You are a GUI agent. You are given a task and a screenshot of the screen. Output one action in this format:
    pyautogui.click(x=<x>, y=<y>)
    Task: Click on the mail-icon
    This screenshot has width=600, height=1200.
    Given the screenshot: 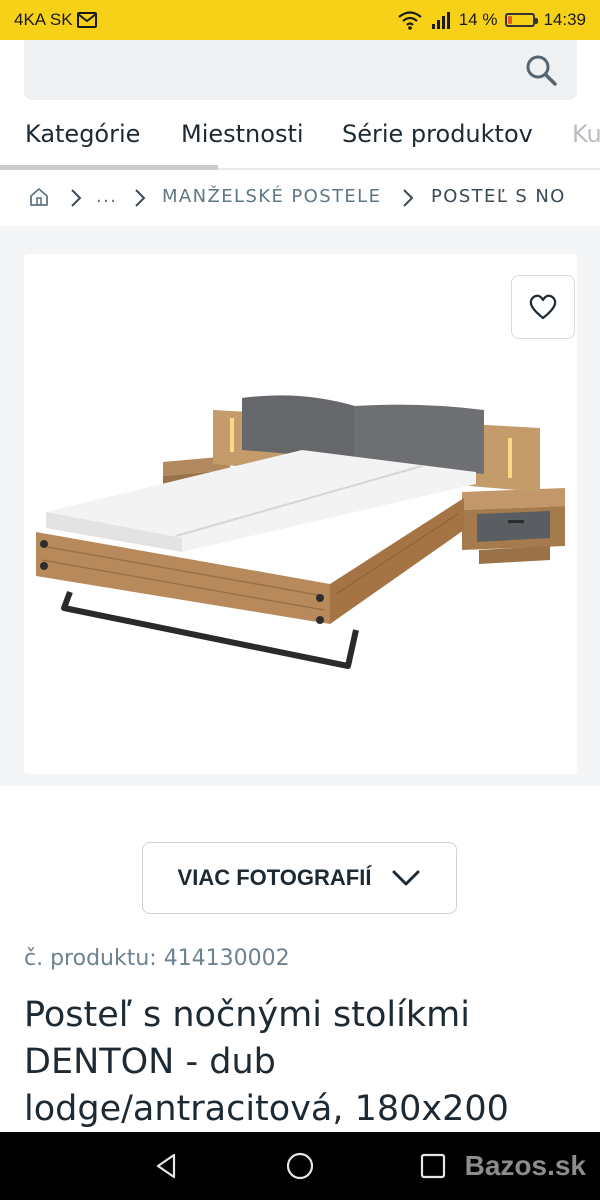 What is the action you would take?
    pyautogui.click(x=86, y=20)
    